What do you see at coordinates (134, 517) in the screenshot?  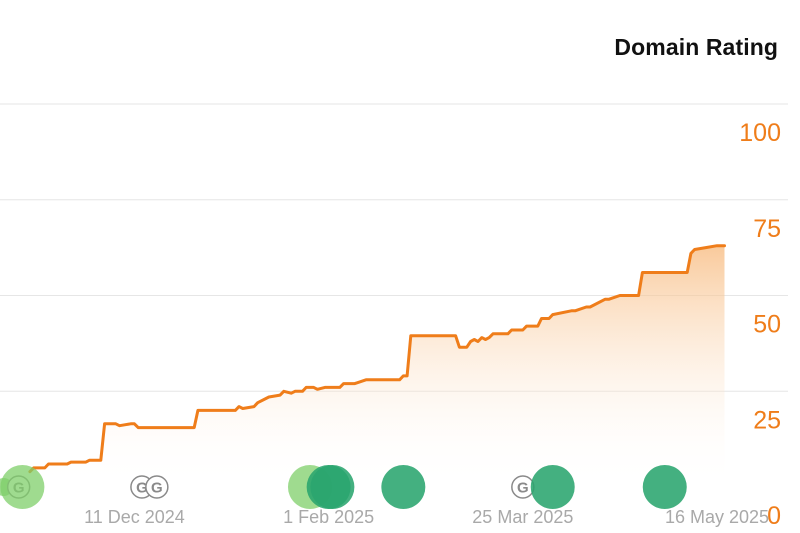 I see `x-tick-label-1: 11 Dec 2024` at bounding box center [134, 517].